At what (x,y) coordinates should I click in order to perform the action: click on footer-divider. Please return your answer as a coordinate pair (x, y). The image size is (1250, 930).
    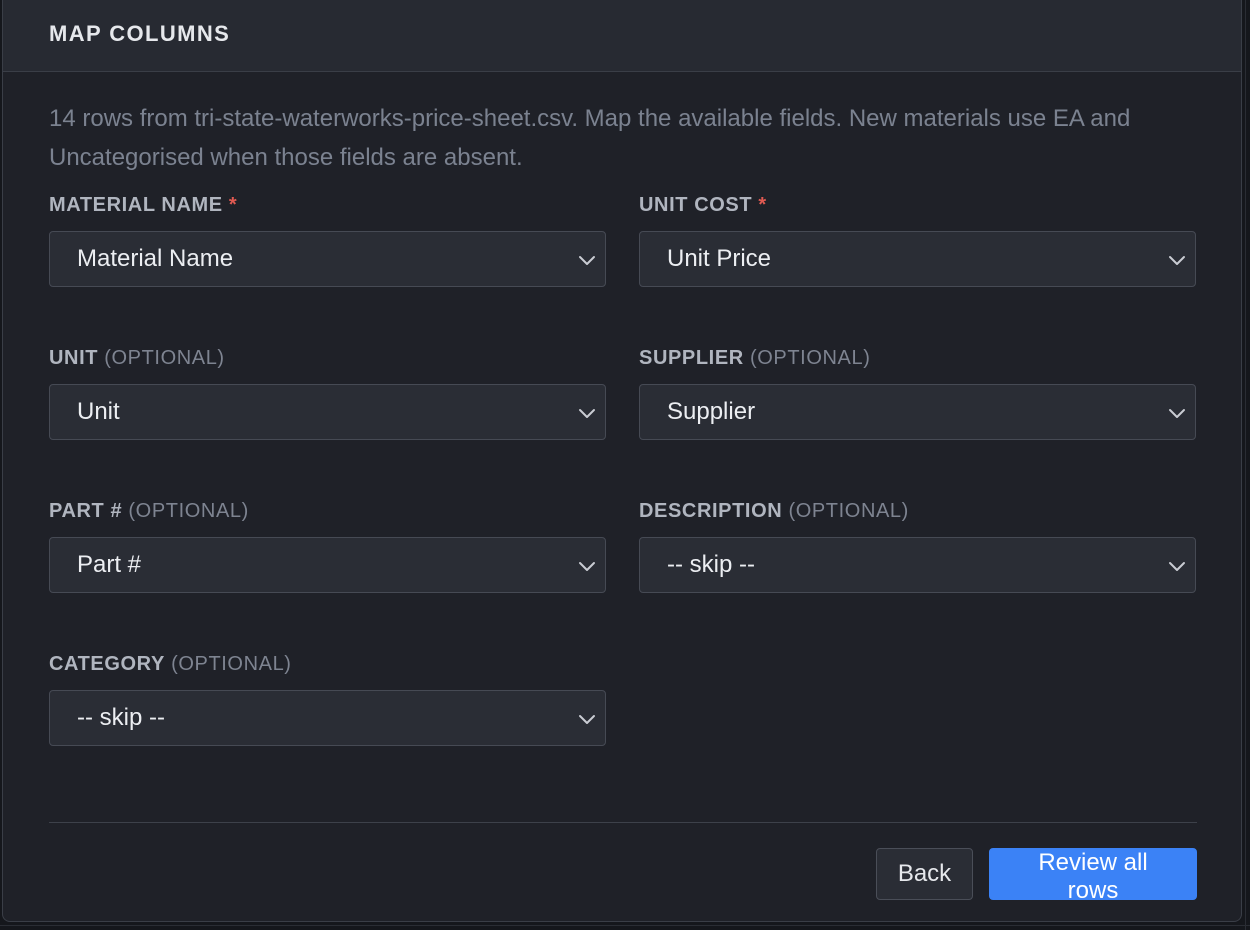
    Looking at the image, I should click on (623, 822).